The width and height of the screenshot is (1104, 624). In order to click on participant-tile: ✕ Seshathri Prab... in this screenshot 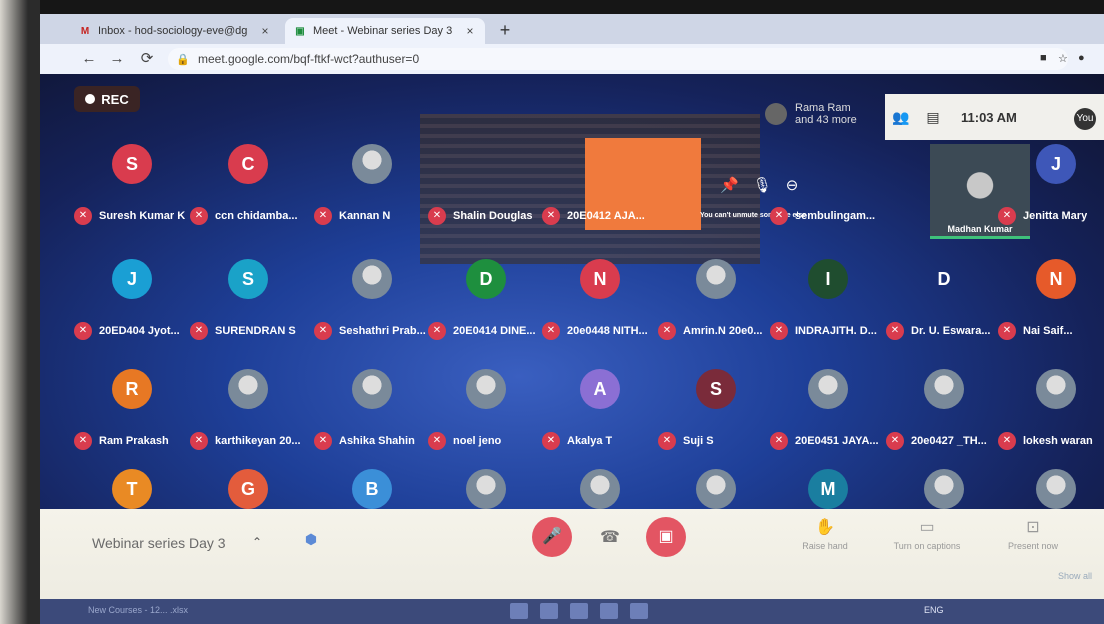, I will do `click(371, 299)`.